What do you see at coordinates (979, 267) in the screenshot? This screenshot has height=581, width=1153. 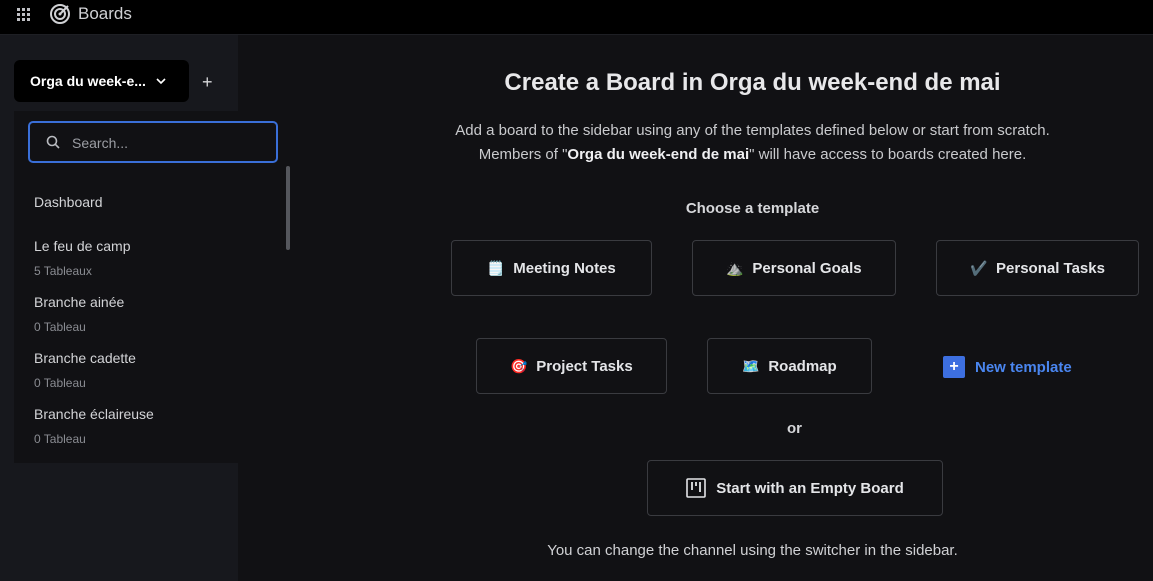 I see `checkmark-icon: ✔️` at bounding box center [979, 267].